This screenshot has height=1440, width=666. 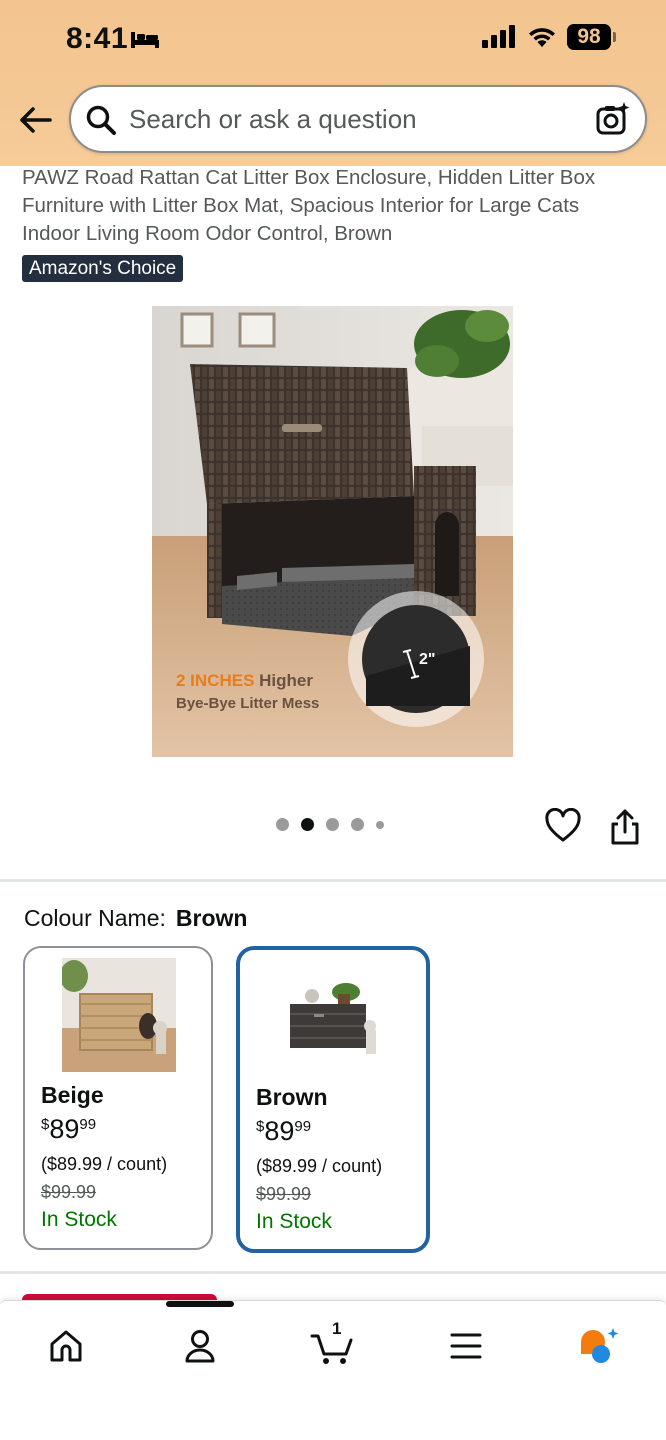 I want to click on account-icon, so click(x=200, y=1346).